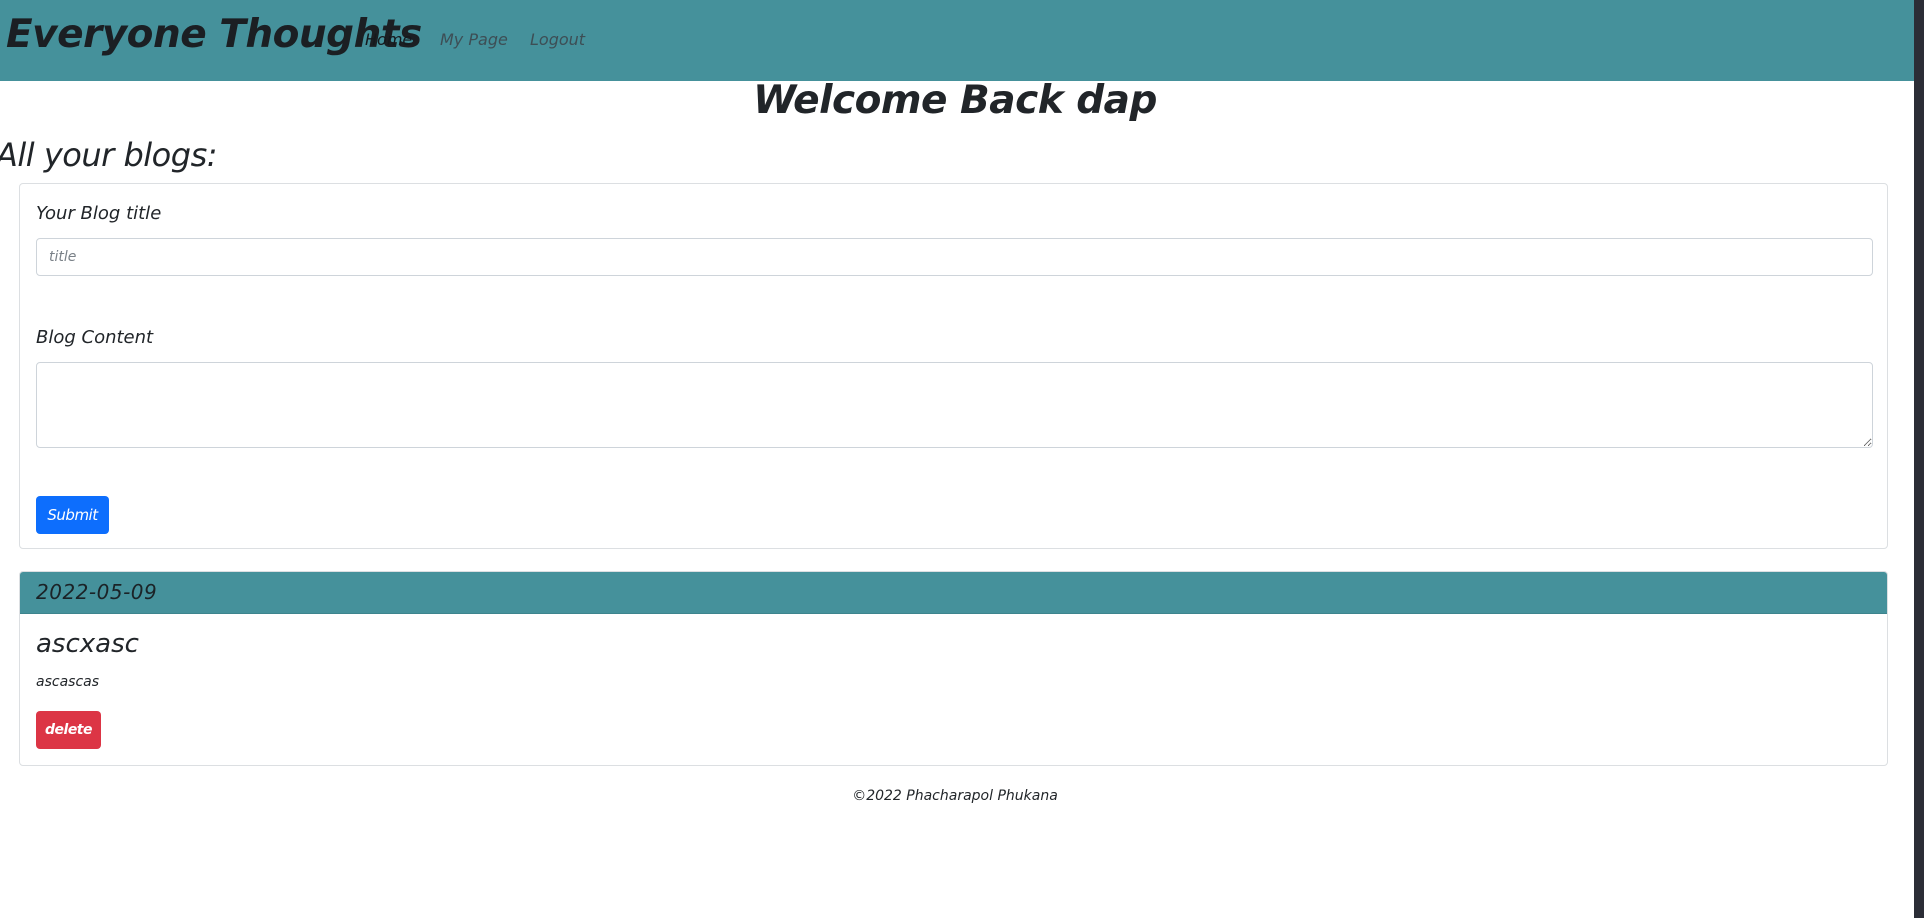 Image resolution: width=1924 pixels, height=918 pixels. I want to click on welcome-heading: Welcome Back dap, so click(955, 100).